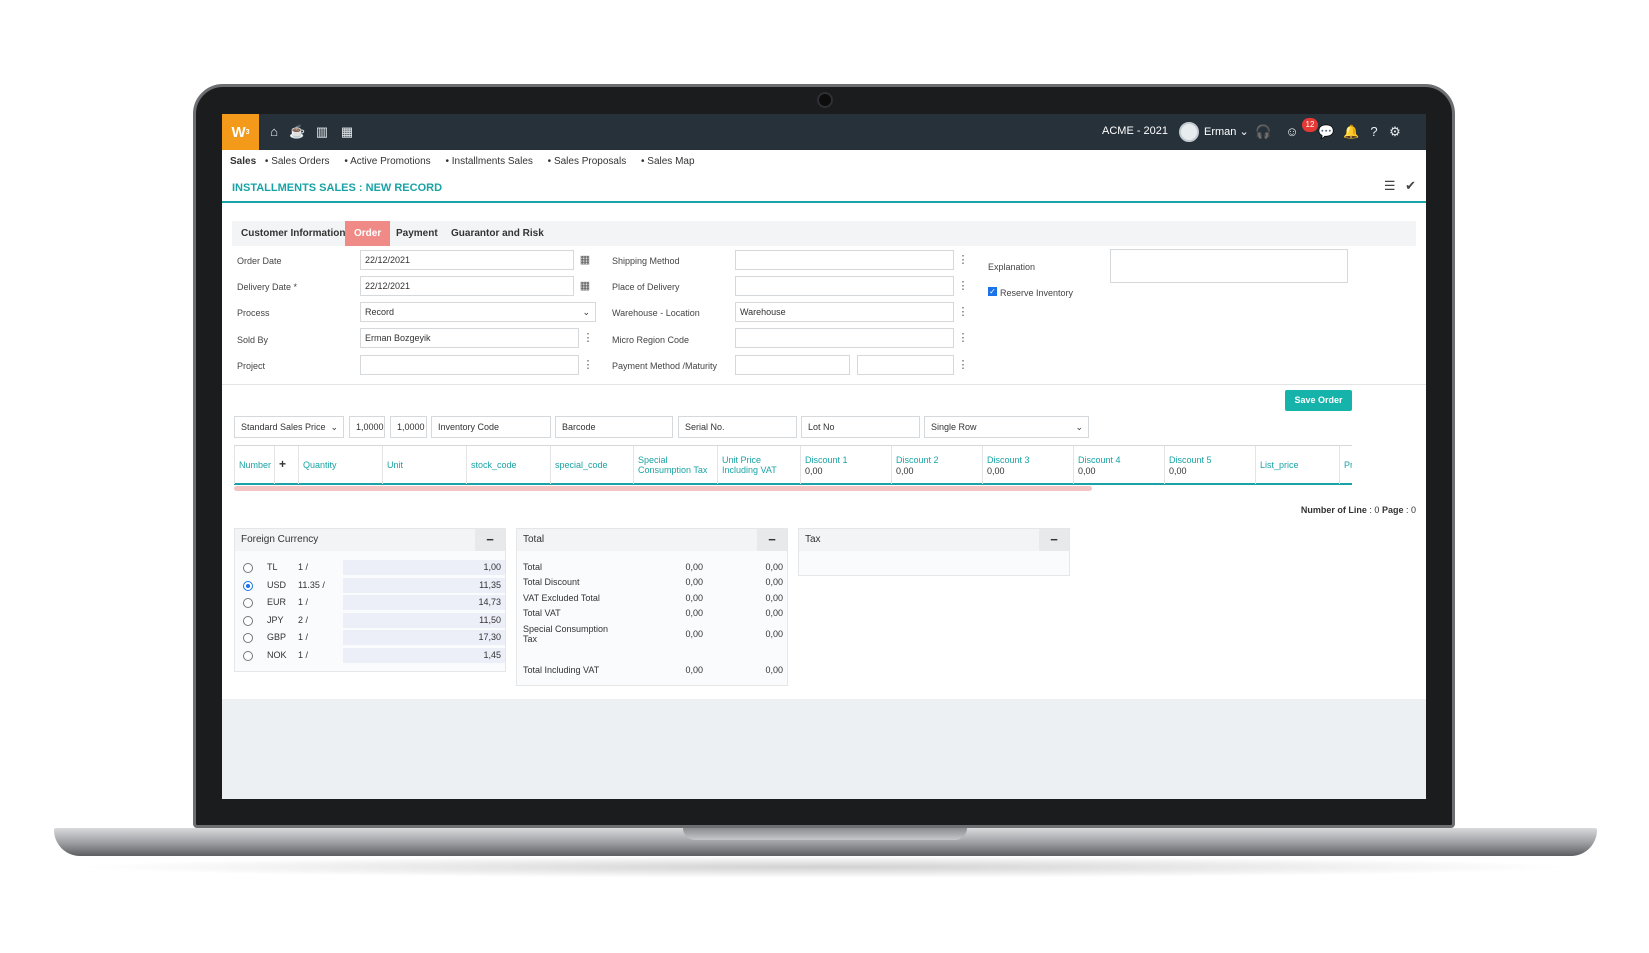  I want to click on avatar, so click(1189, 132).